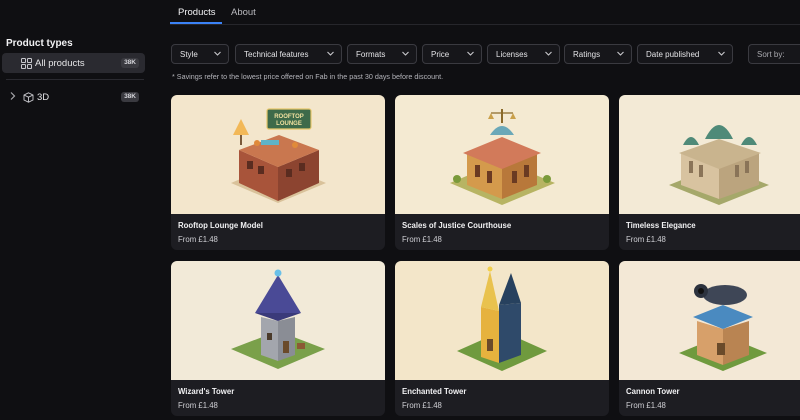 The width and height of the screenshot is (800, 420). I want to click on cube-icon, so click(28, 97).